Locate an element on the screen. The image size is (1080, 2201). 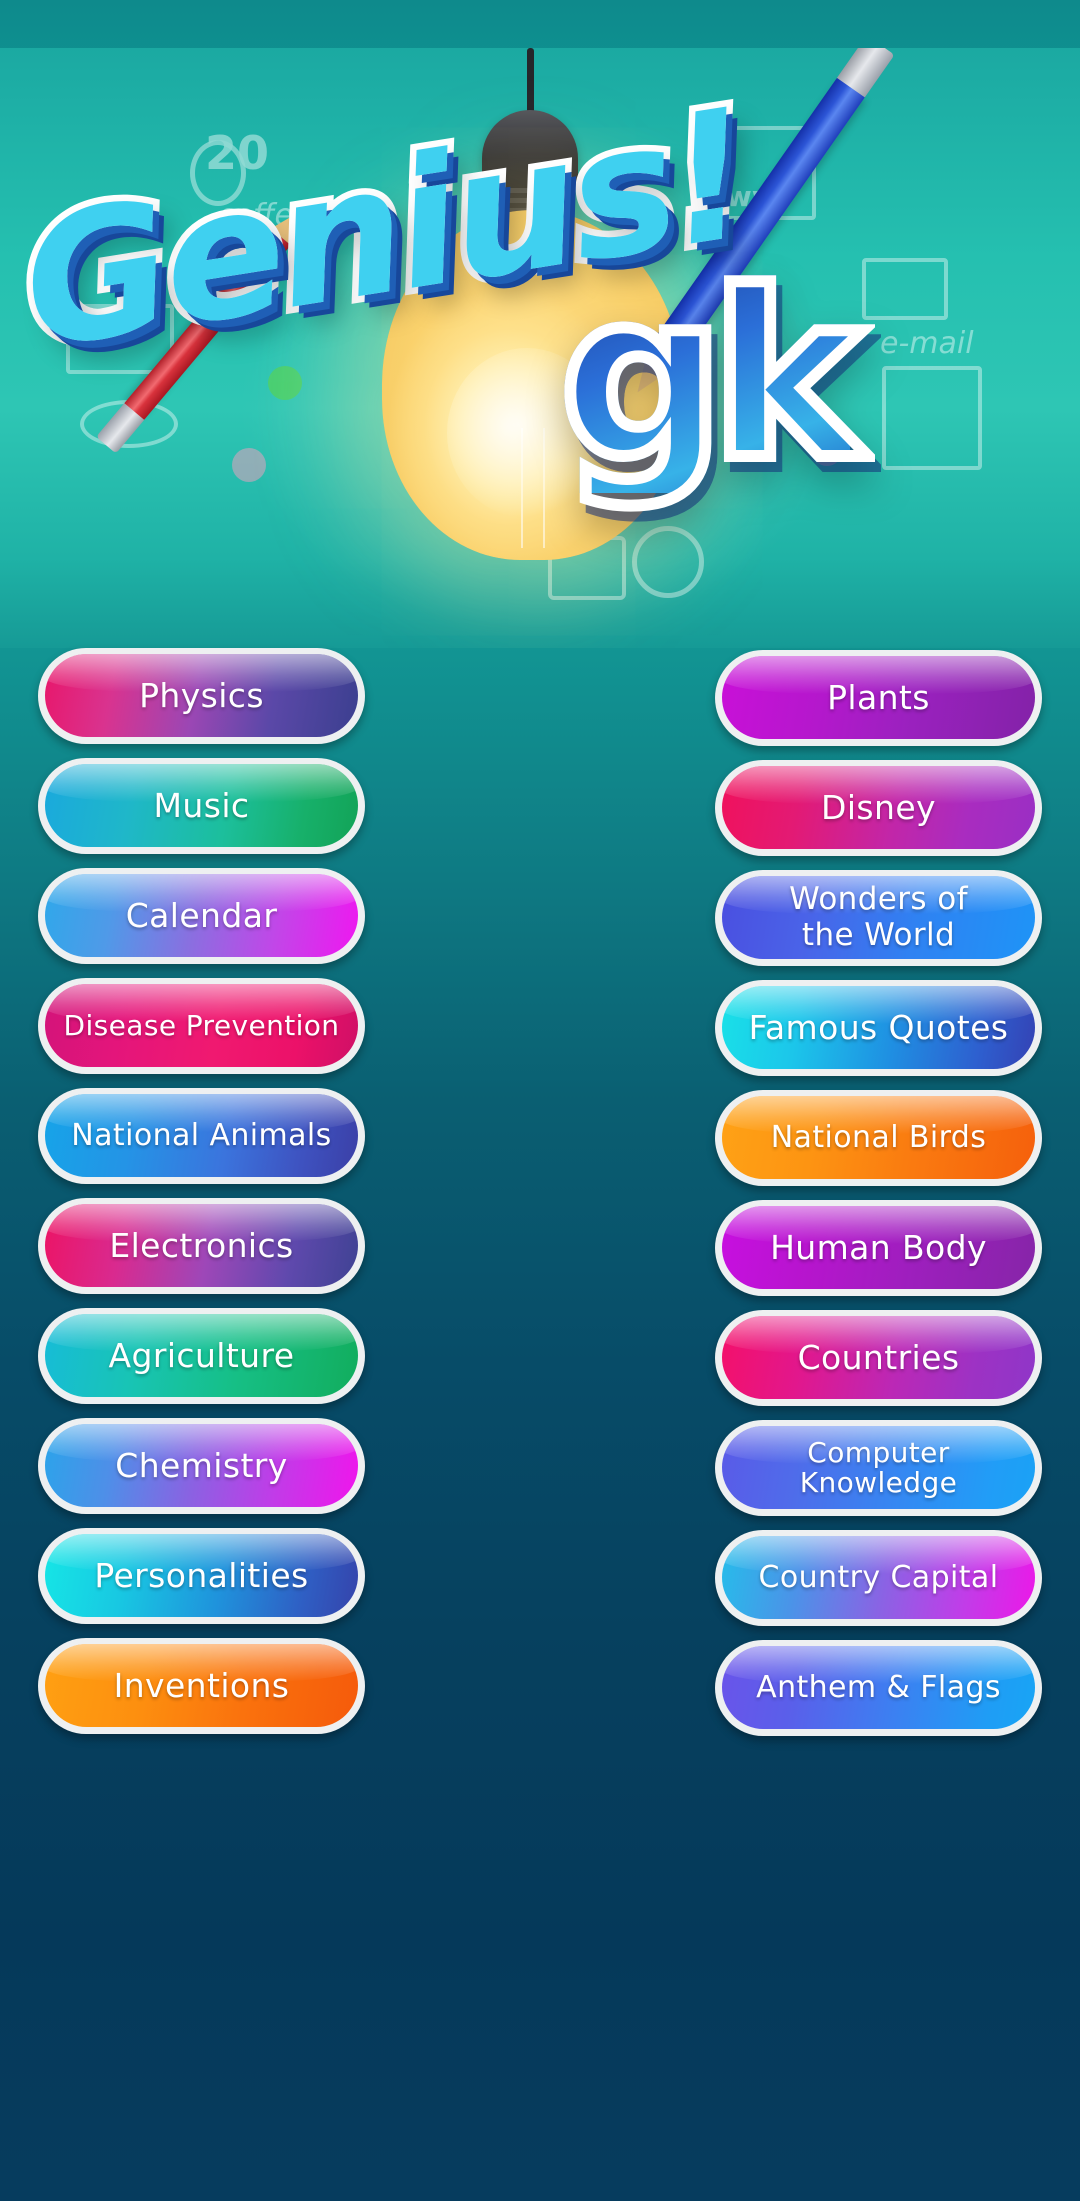
category-button-human-body: Human Body is located at coordinates (878, 1248).